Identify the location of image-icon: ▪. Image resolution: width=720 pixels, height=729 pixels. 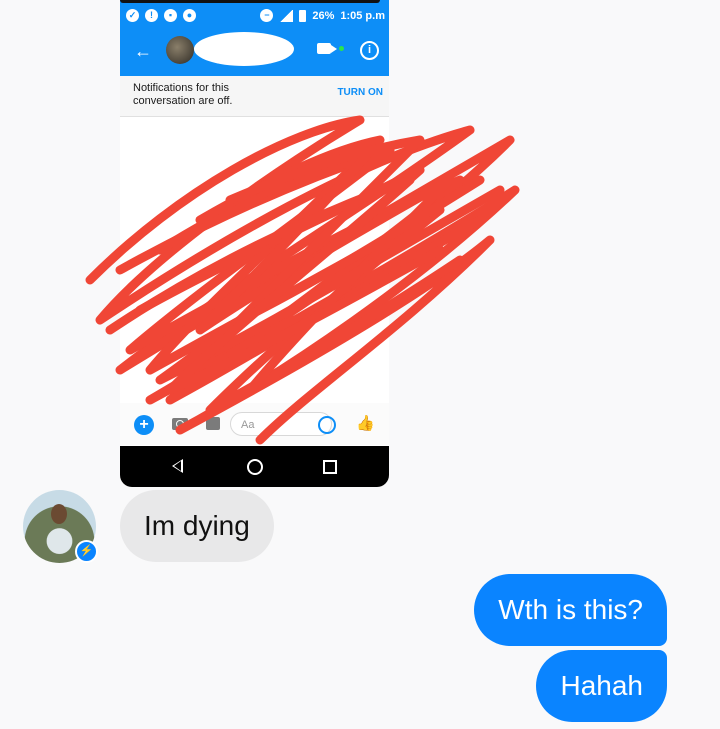
(170, 15).